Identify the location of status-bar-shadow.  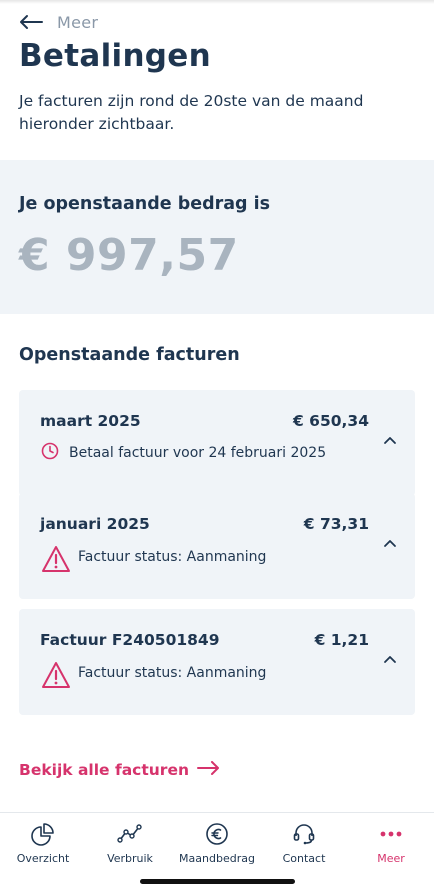
(217, 2).